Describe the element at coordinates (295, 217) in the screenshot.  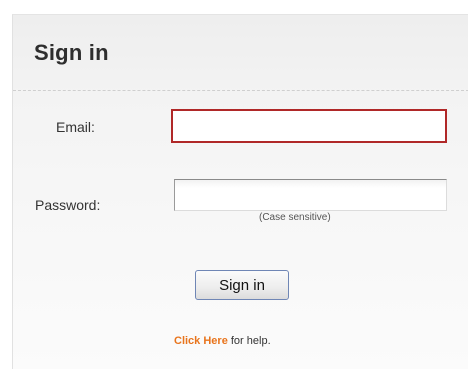
I see `password-hint: (Case sensitive)` at that location.